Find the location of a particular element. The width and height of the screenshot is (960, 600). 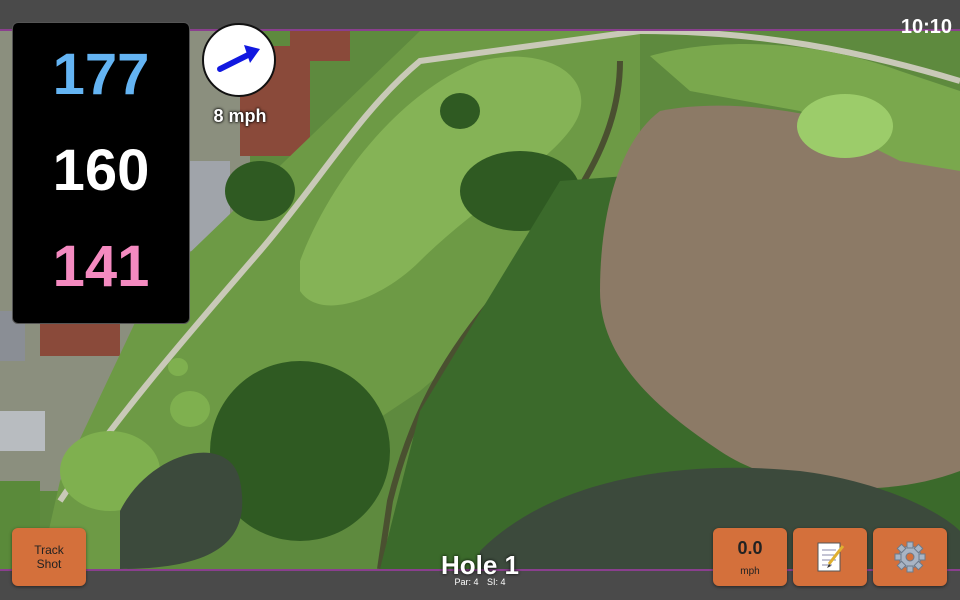

settings-button is located at coordinates (910, 557).